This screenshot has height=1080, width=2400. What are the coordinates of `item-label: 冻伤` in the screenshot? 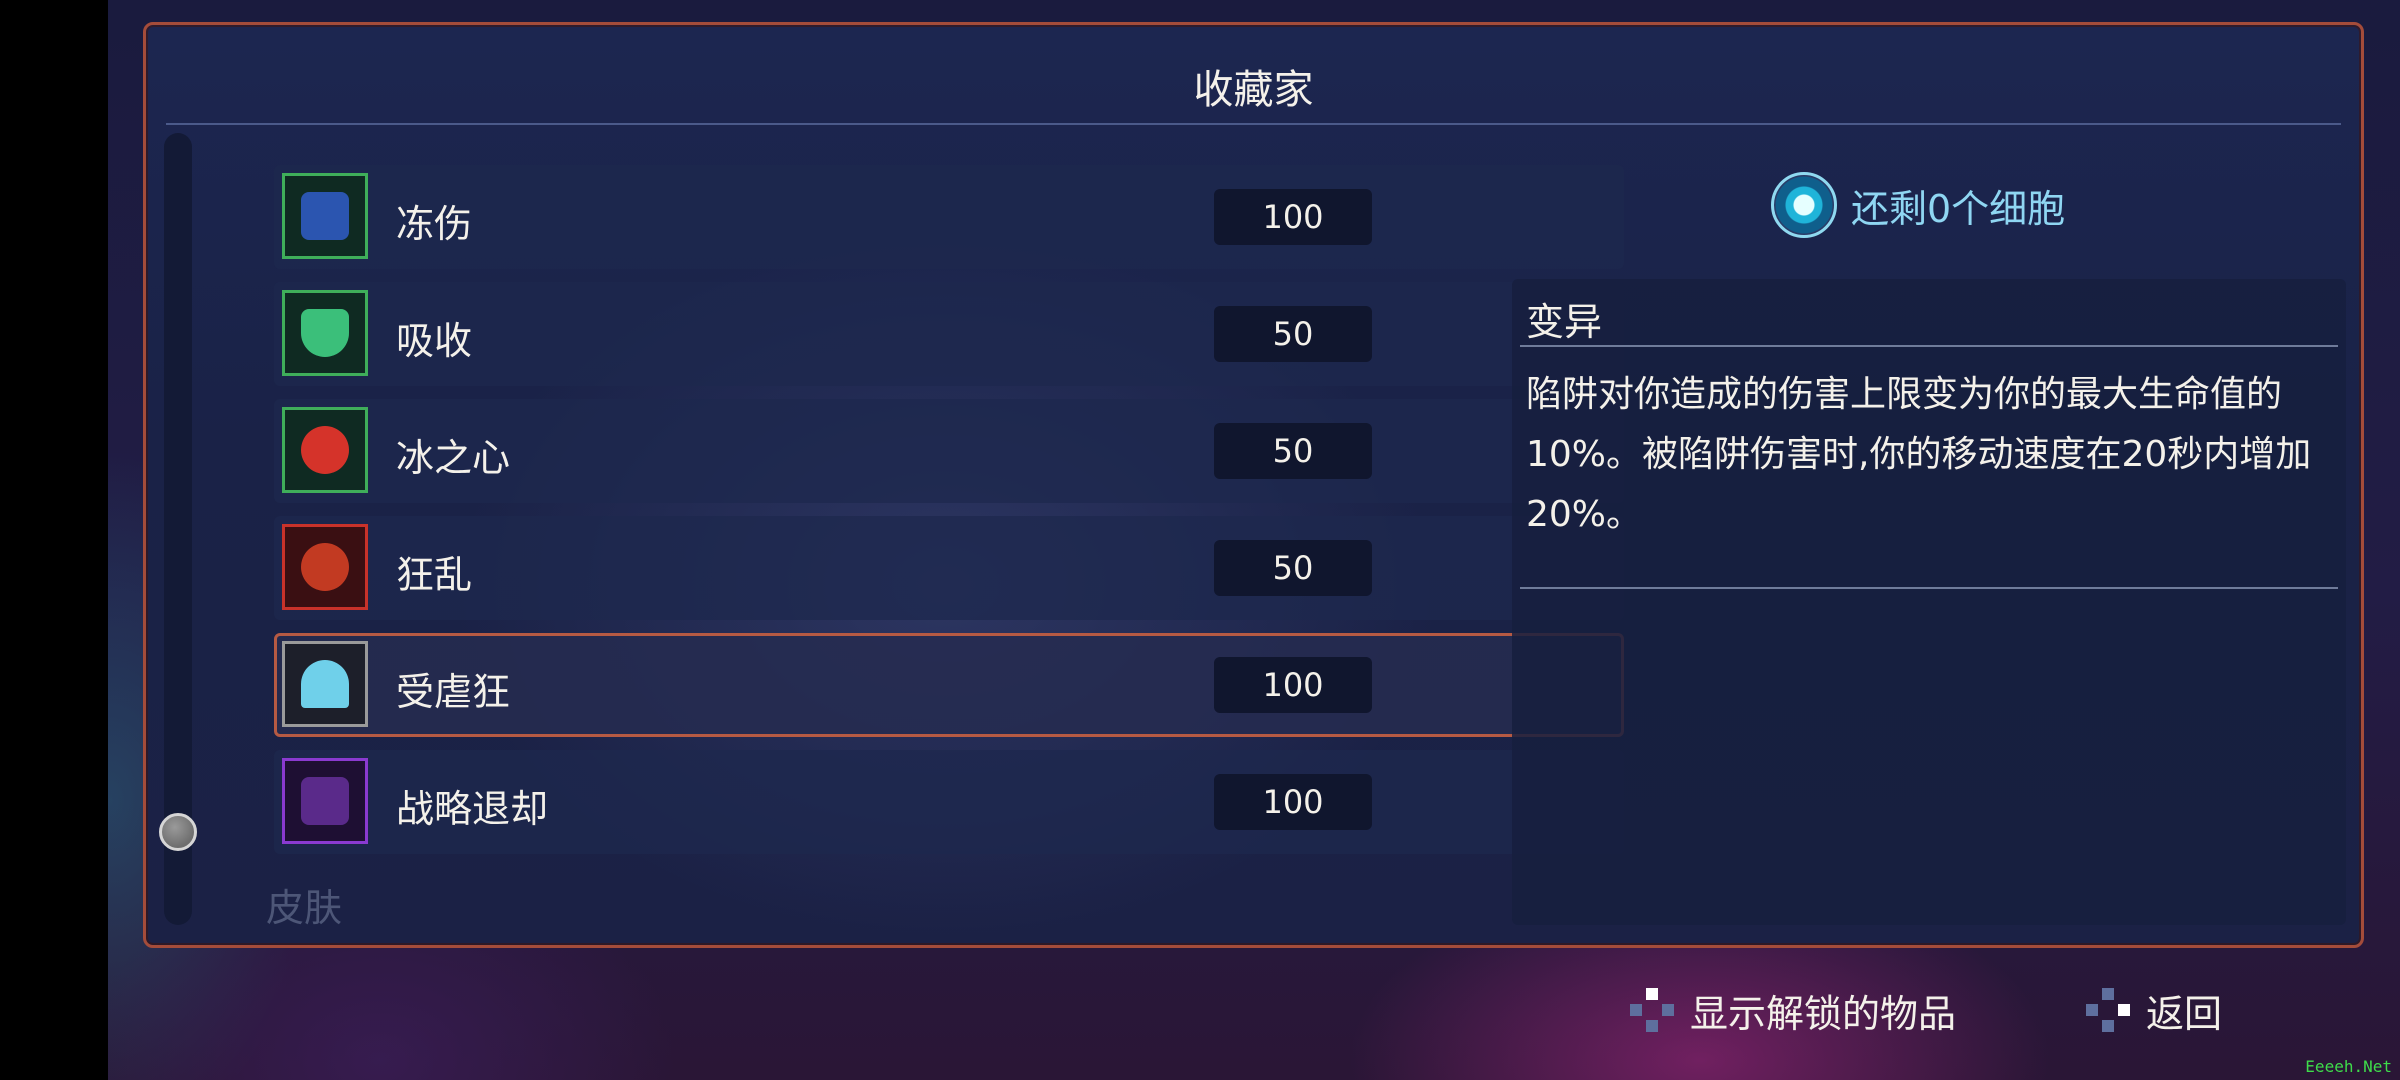 It's located at (434, 224).